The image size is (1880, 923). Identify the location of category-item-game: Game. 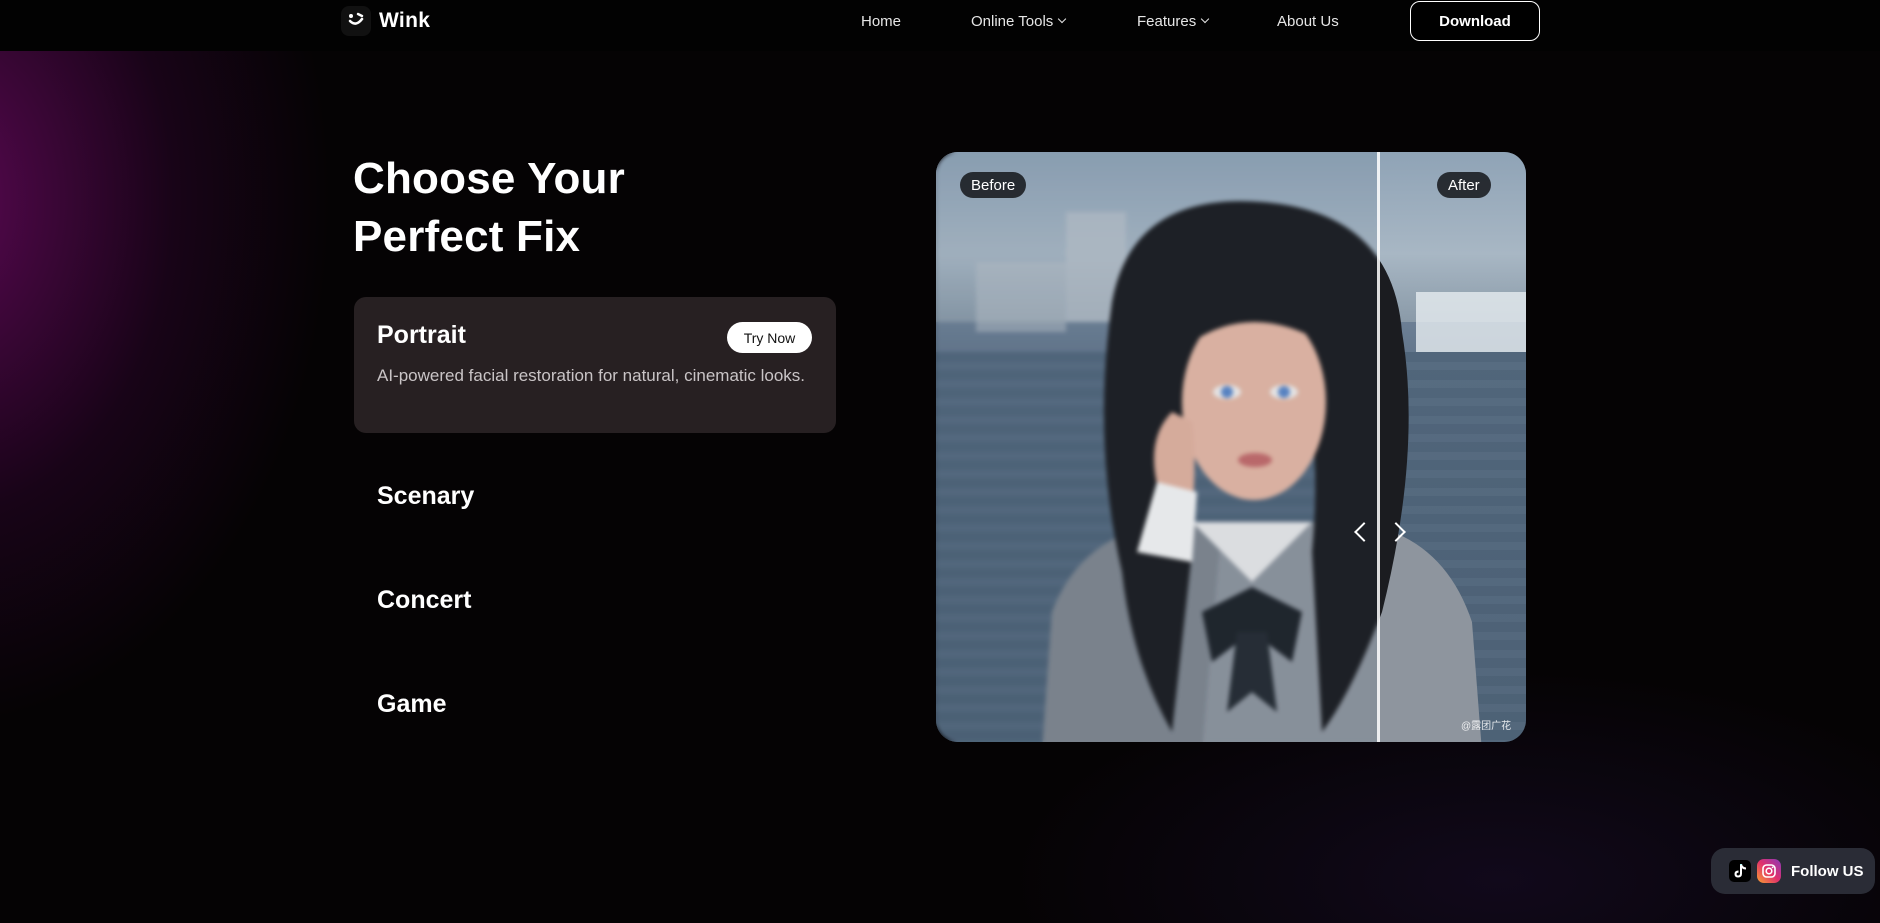
(411, 704).